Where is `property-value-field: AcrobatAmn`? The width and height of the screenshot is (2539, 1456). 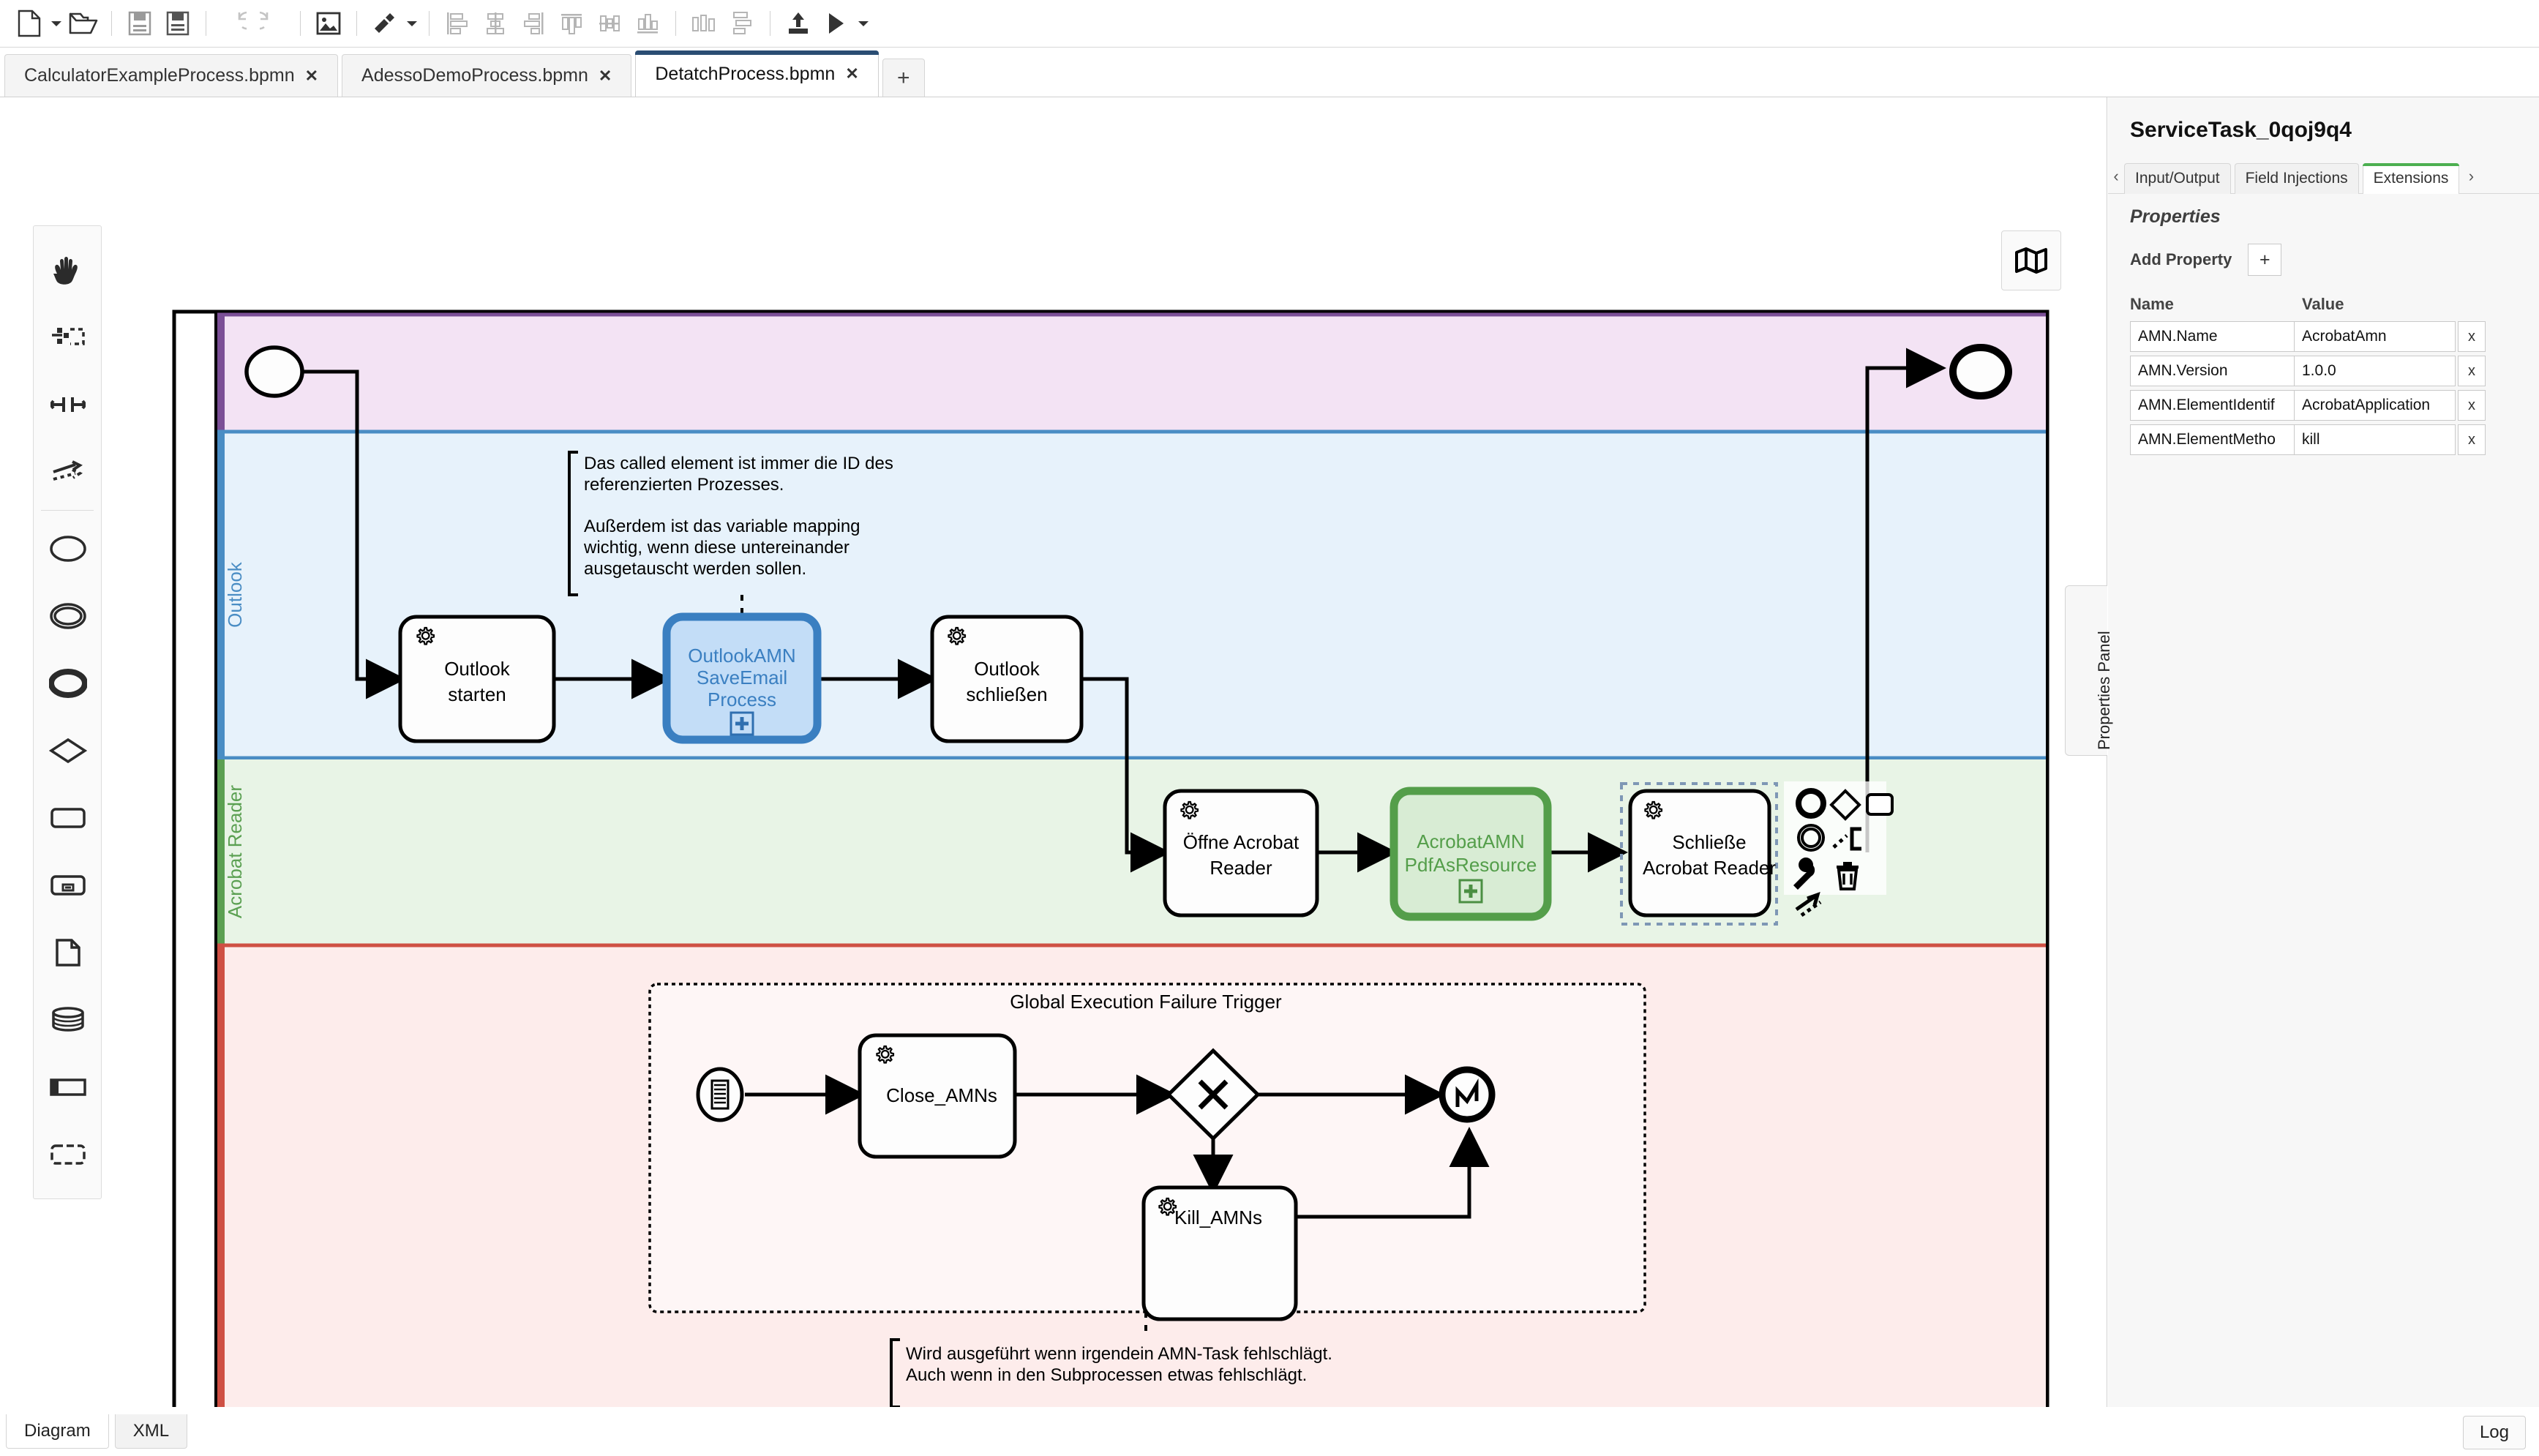 property-value-field: AcrobatAmn is located at coordinates (2375, 336).